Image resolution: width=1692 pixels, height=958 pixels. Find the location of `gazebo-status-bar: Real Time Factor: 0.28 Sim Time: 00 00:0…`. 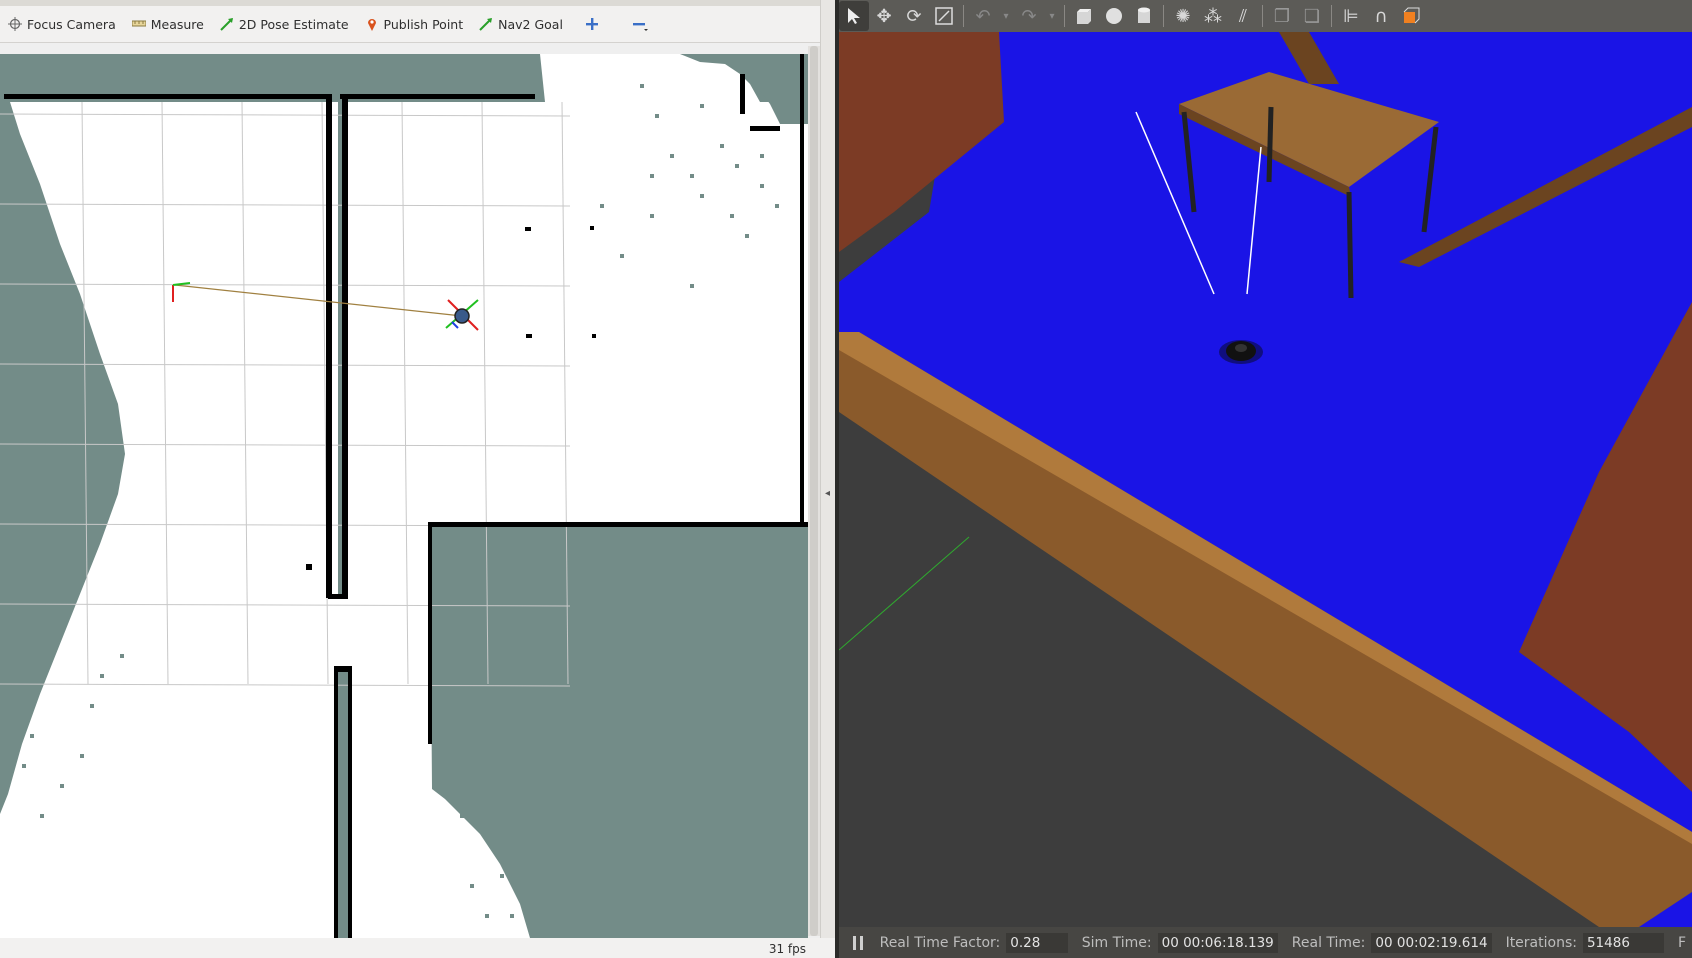

gazebo-status-bar: Real Time Factor: 0.28 Sim Time: 00 00:0… is located at coordinates (1265, 942).